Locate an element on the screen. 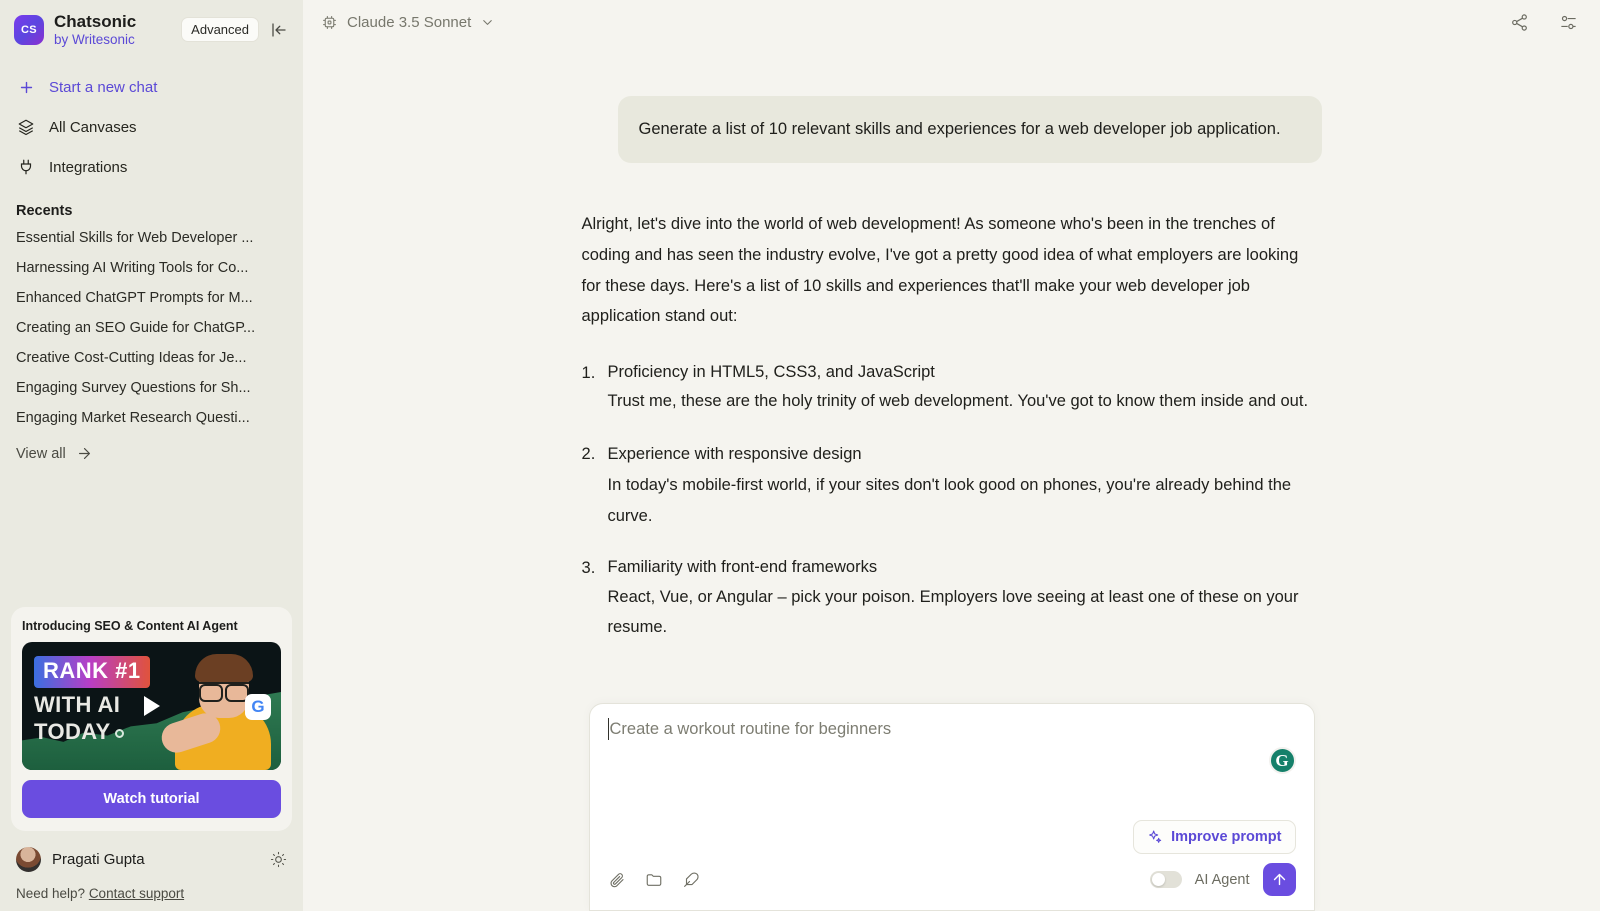 This screenshot has width=1600, height=911. promo-headline-1: RANK #1 is located at coordinates (92, 672).